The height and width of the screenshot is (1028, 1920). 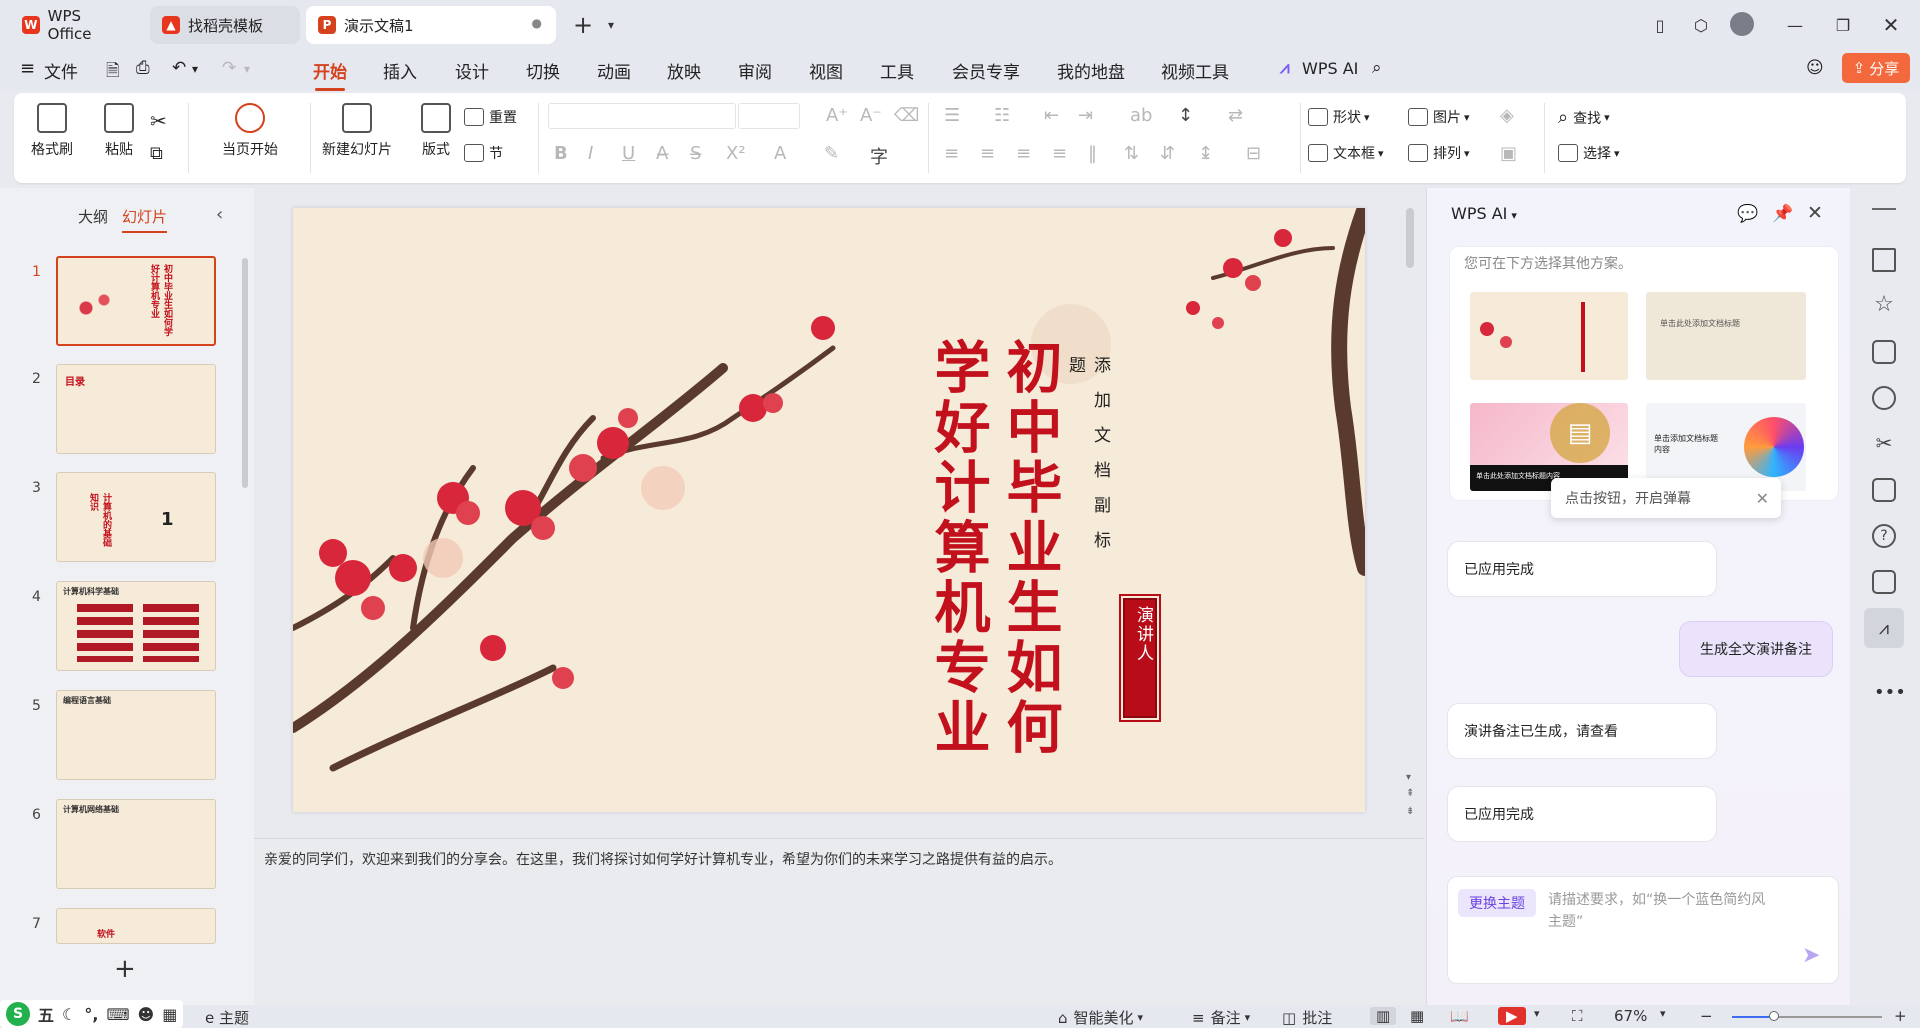 I want to click on font-size-select, so click(x=769, y=116).